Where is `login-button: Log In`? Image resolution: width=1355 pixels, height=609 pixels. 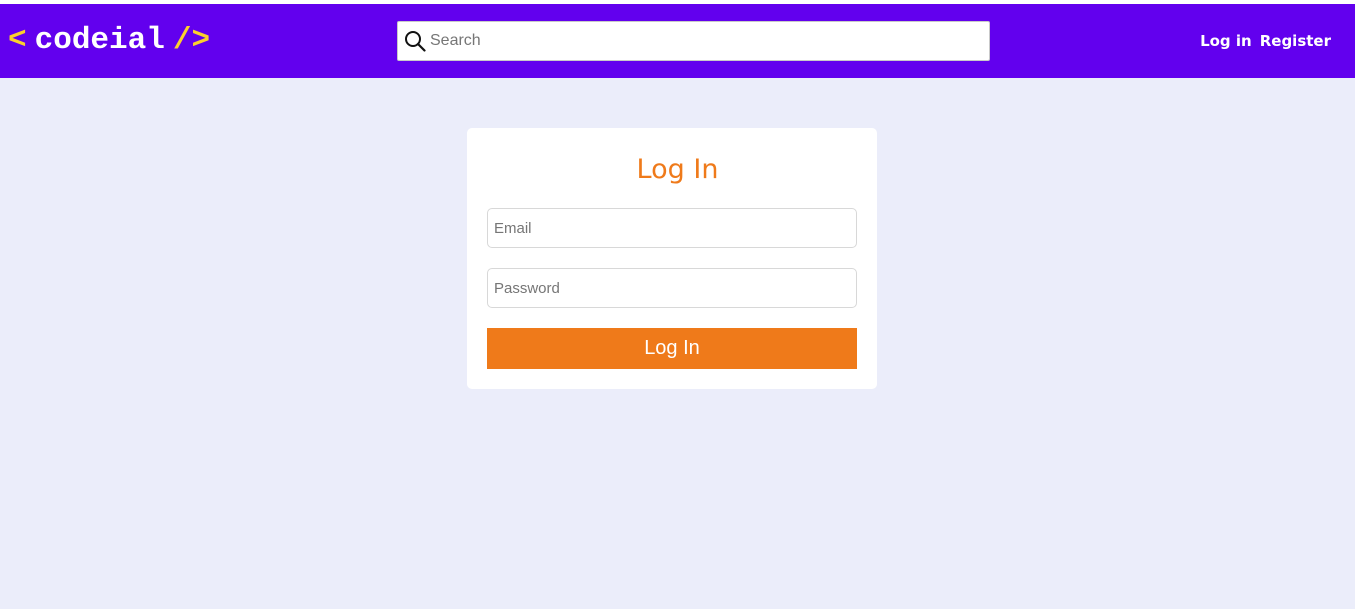
login-button: Log In is located at coordinates (672, 348).